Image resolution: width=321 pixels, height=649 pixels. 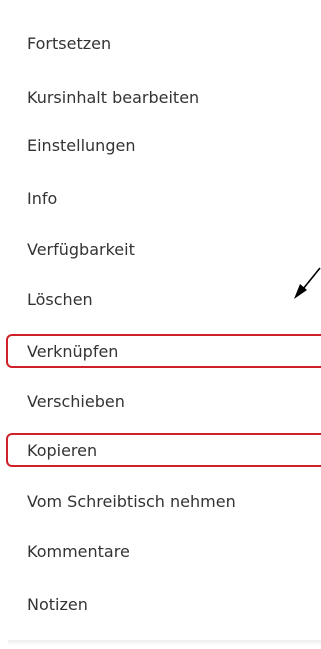 What do you see at coordinates (69, 44) in the screenshot?
I see `menu-item-fortsetzen: Fortsetzen` at bounding box center [69, 44].